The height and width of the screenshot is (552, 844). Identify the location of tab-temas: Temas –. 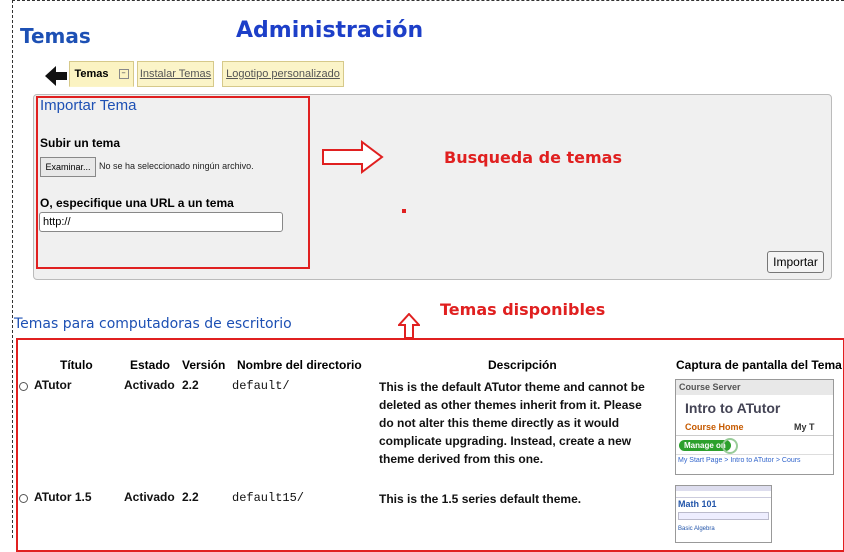
(101, 74).